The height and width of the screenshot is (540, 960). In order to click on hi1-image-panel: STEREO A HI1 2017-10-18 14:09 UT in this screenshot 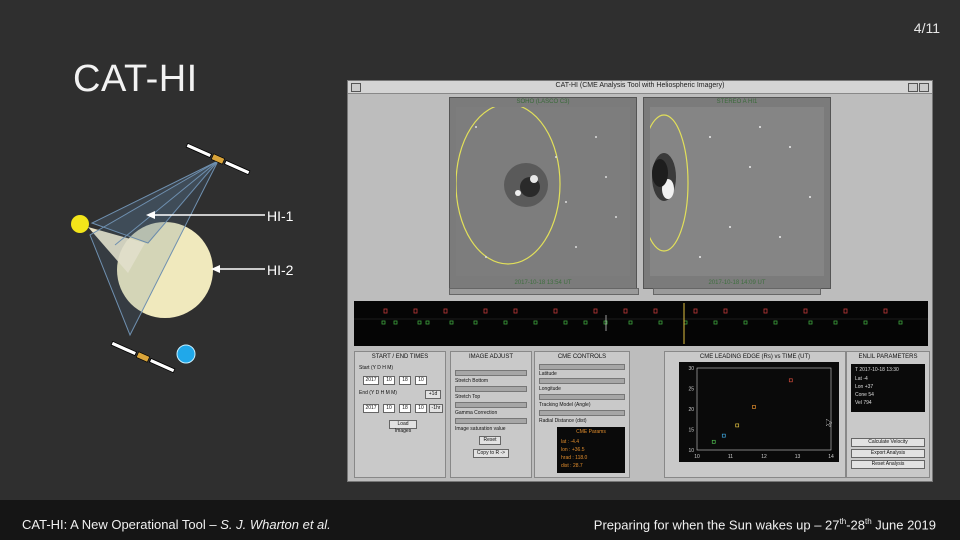, I will do `click(735, 193)`.